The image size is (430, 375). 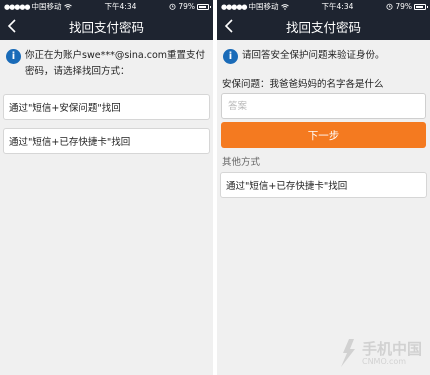 I want to click on option-label: 通过"短信+安保问题"找回, so click(x=65, y=108).